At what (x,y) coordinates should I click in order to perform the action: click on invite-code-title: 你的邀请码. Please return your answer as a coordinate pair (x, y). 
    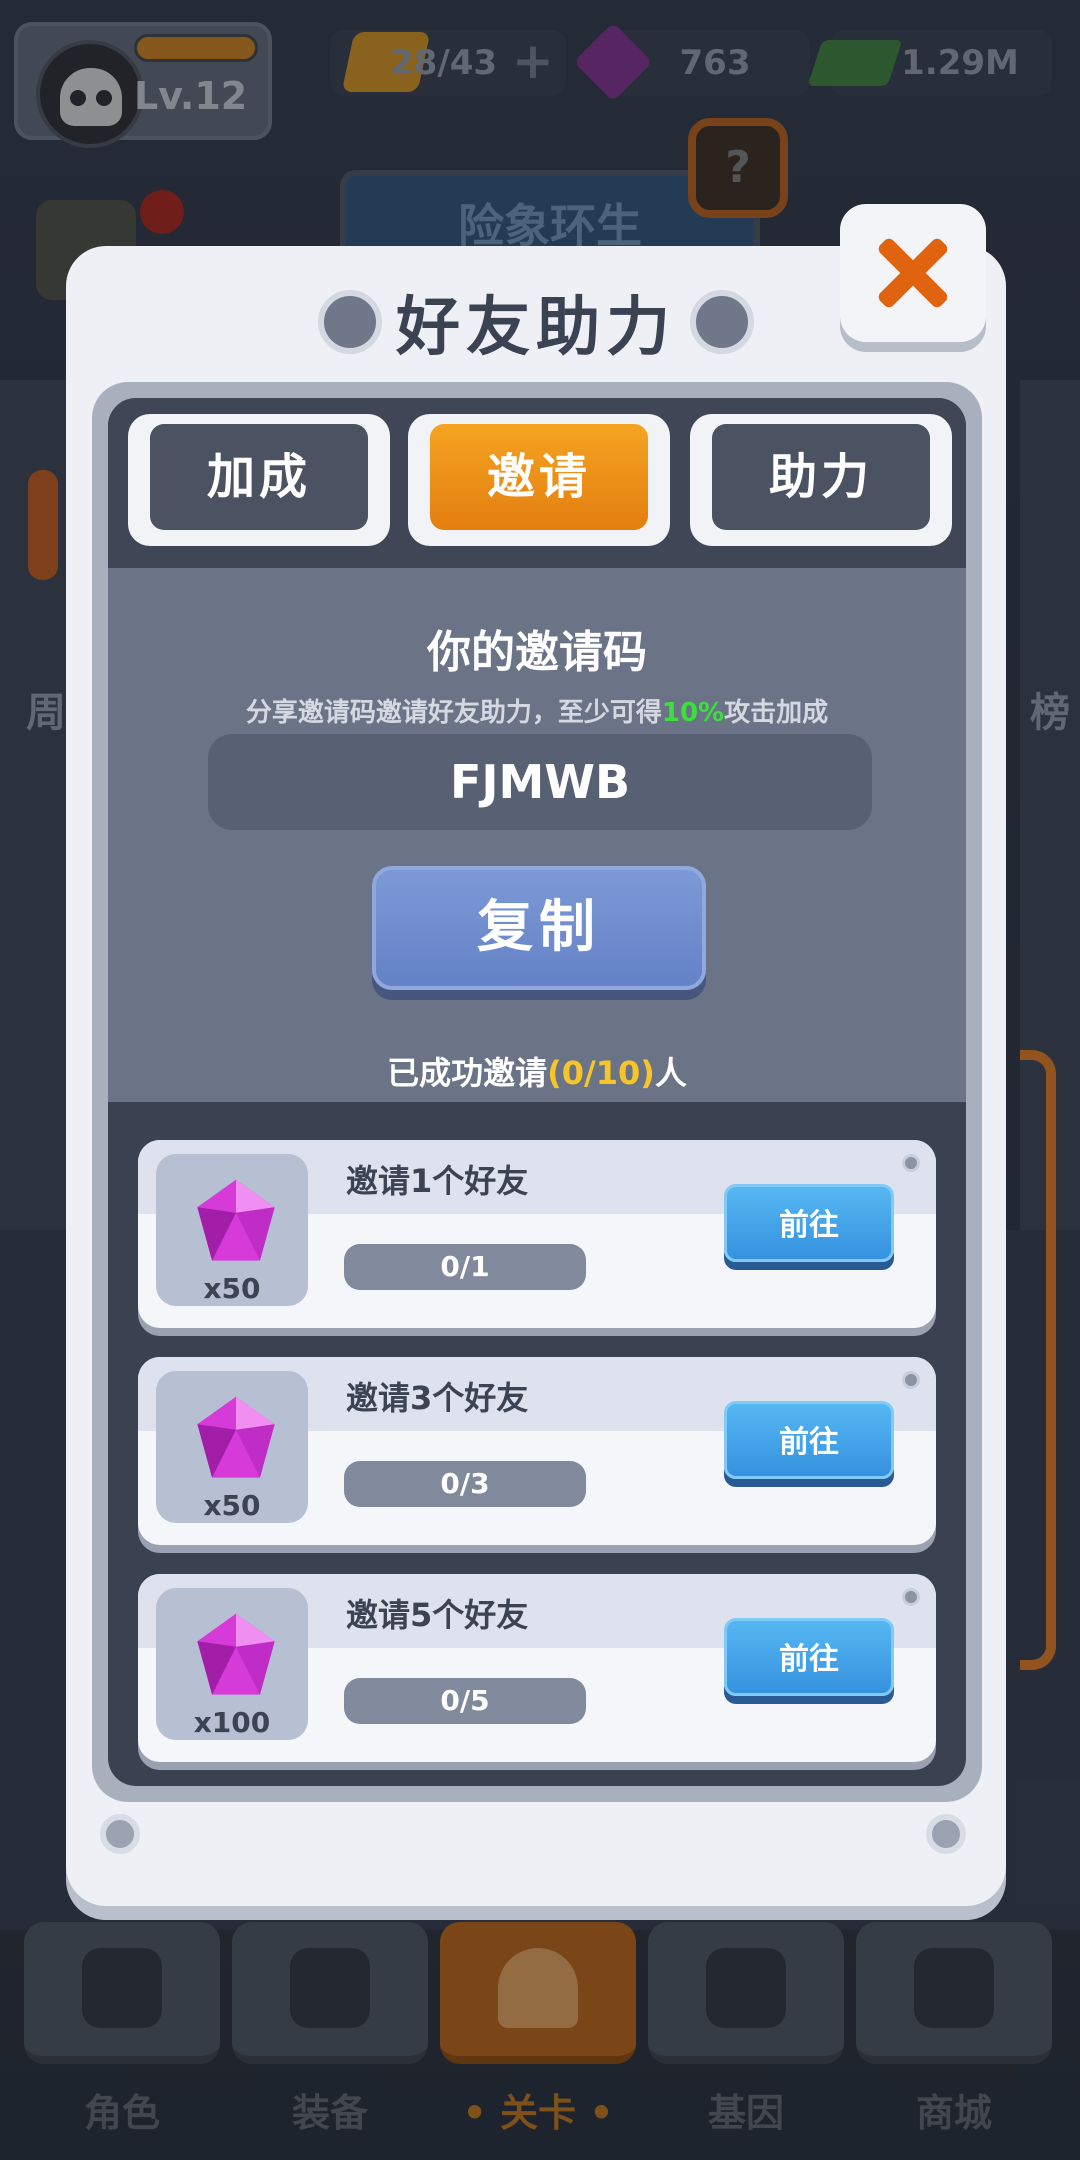
    Looking at the image, I should click on (537, 652).